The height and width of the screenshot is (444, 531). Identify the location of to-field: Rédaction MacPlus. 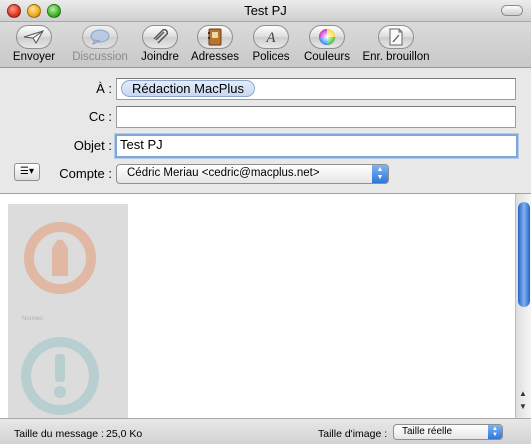
(316, 89).